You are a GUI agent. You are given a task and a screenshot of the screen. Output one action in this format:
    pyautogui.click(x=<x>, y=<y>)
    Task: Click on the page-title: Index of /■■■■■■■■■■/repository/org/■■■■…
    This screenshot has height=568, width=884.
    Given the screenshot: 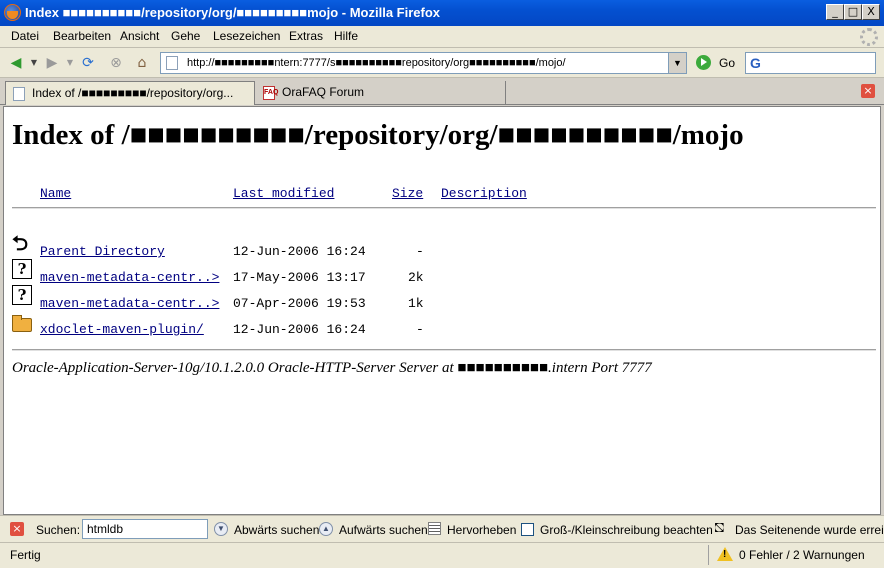 What is the action you would take?
    pyautogui.click(x=378, y=135)
    